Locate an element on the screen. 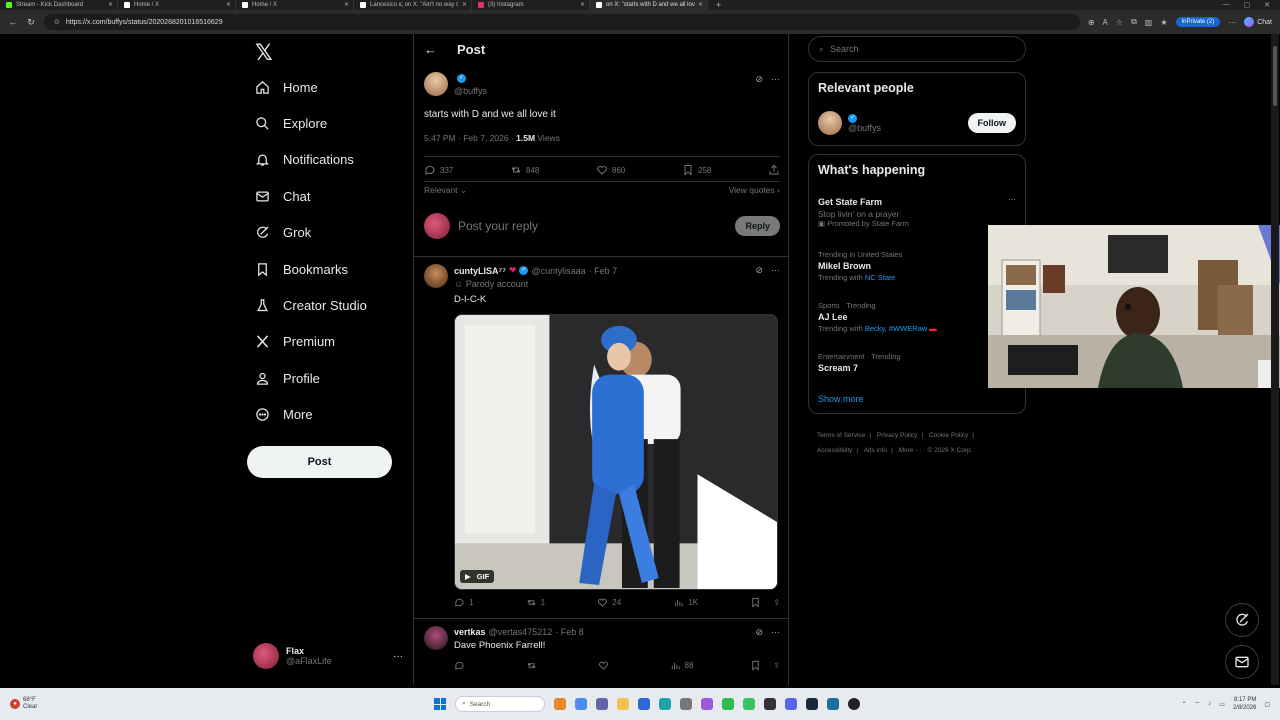  bookmark-count-button: 258 is located at coordinates (696, 170).